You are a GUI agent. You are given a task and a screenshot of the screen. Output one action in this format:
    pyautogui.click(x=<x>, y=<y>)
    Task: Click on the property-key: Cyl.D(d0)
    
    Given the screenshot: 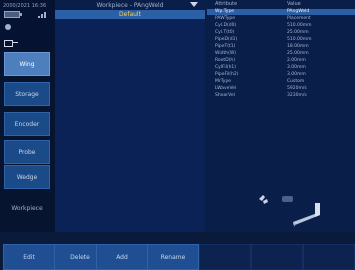 What is the action you would take?
    pyautogui.click(x=226, y=25)
    